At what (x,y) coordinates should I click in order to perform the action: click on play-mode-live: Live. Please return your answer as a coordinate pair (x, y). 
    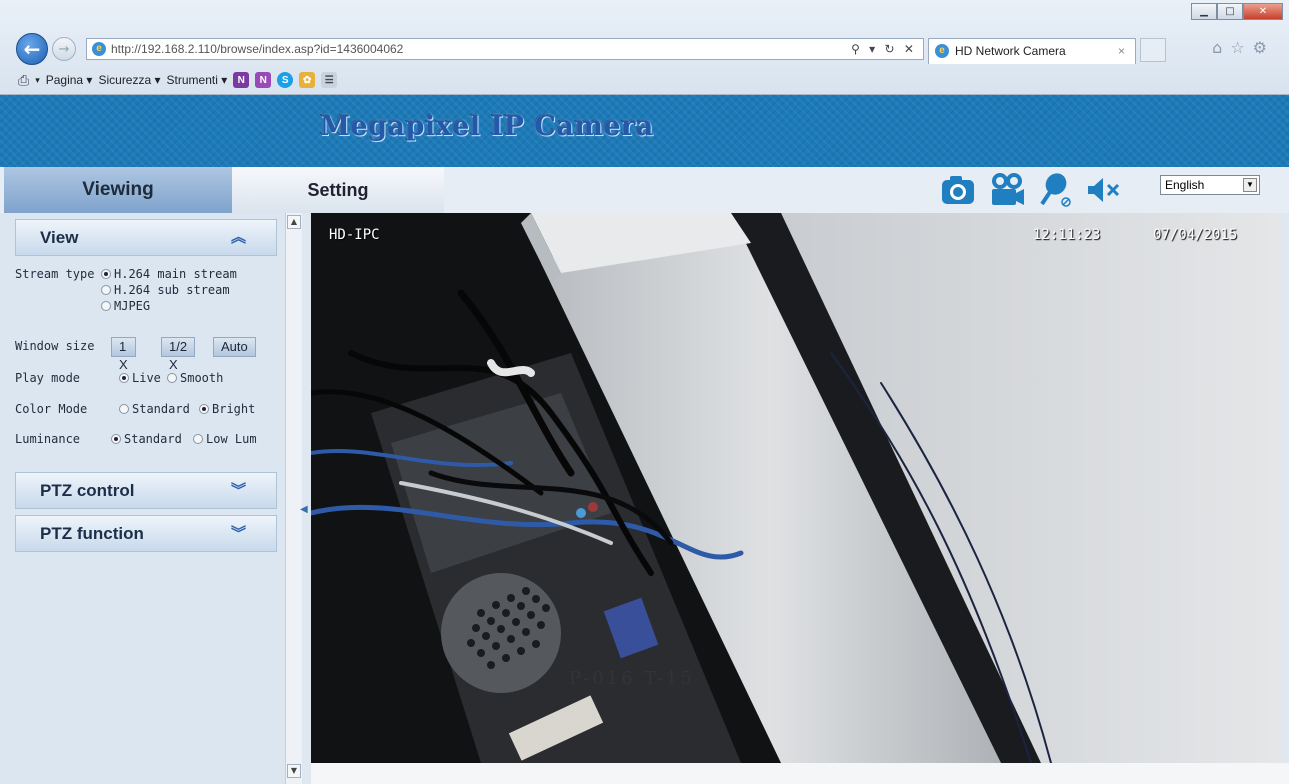
    Looking at the image, I should click on (140, 378).